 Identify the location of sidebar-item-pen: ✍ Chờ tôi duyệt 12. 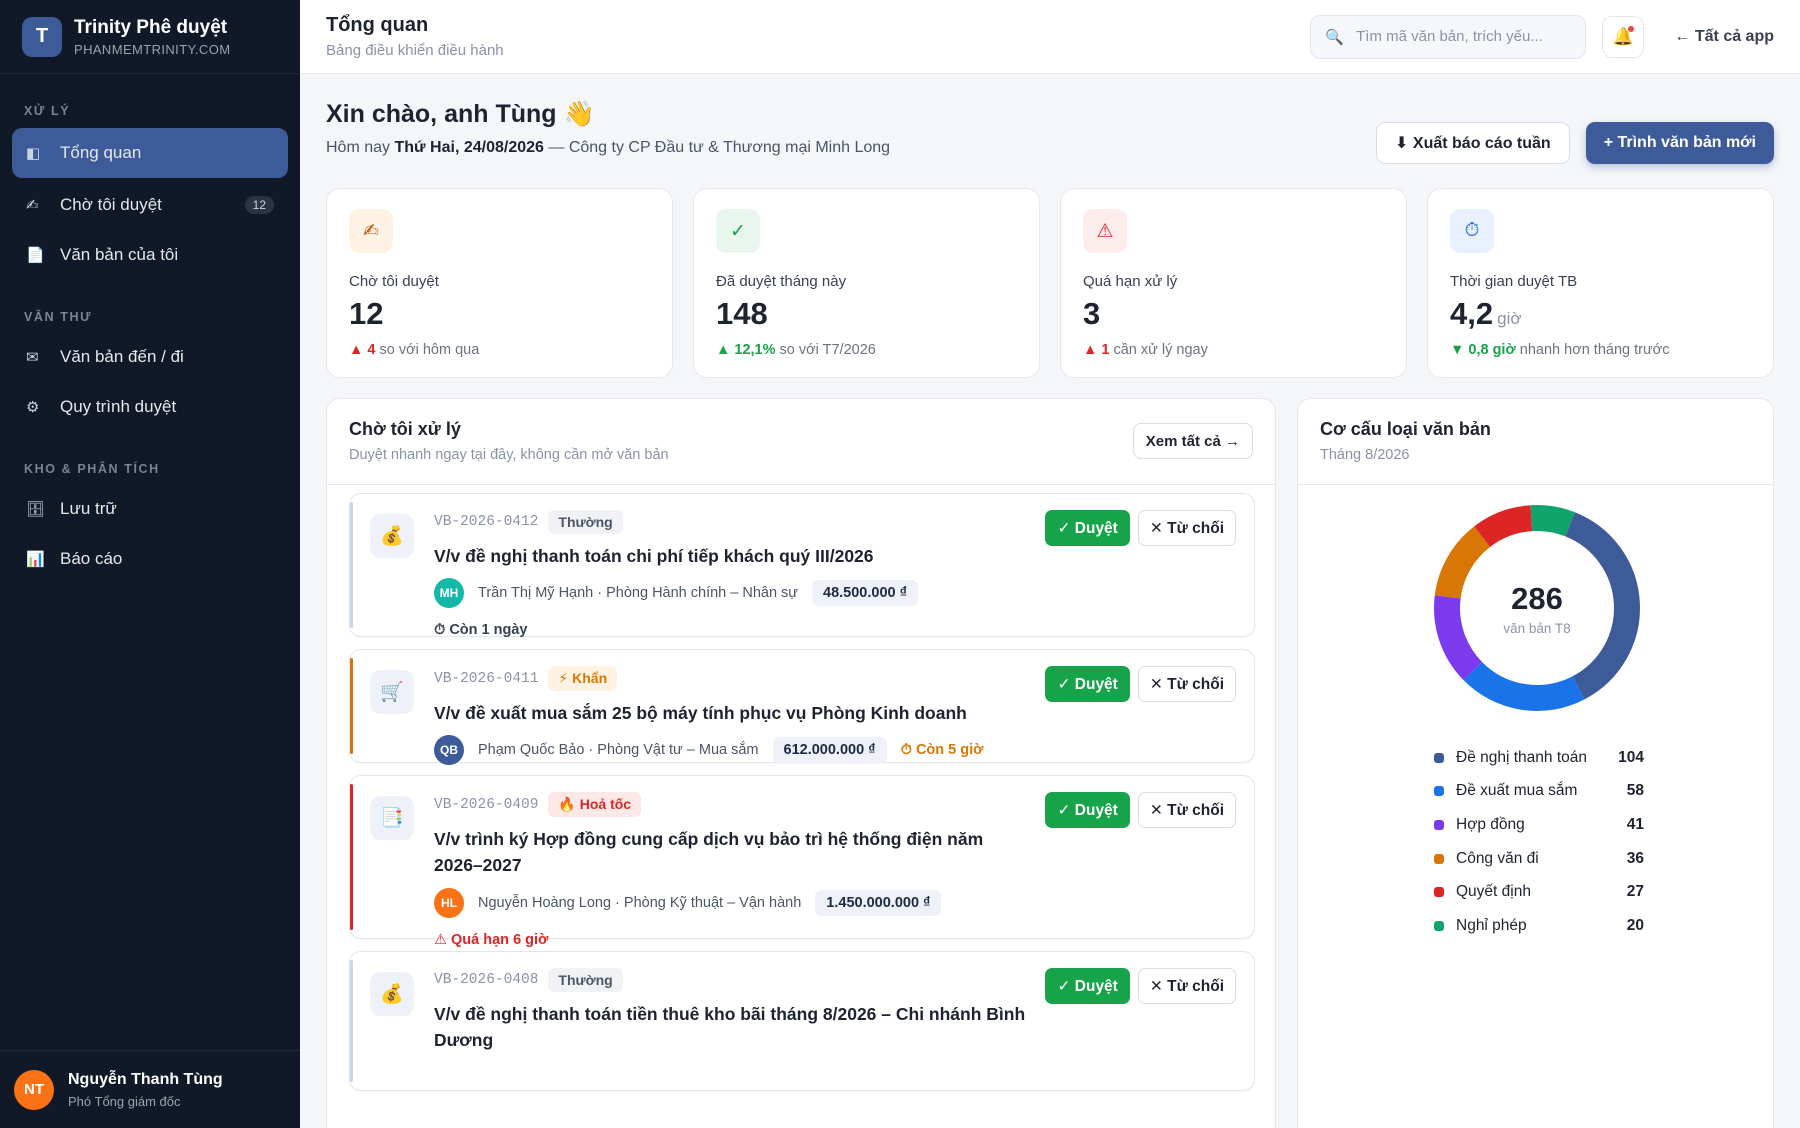
(150, 205).